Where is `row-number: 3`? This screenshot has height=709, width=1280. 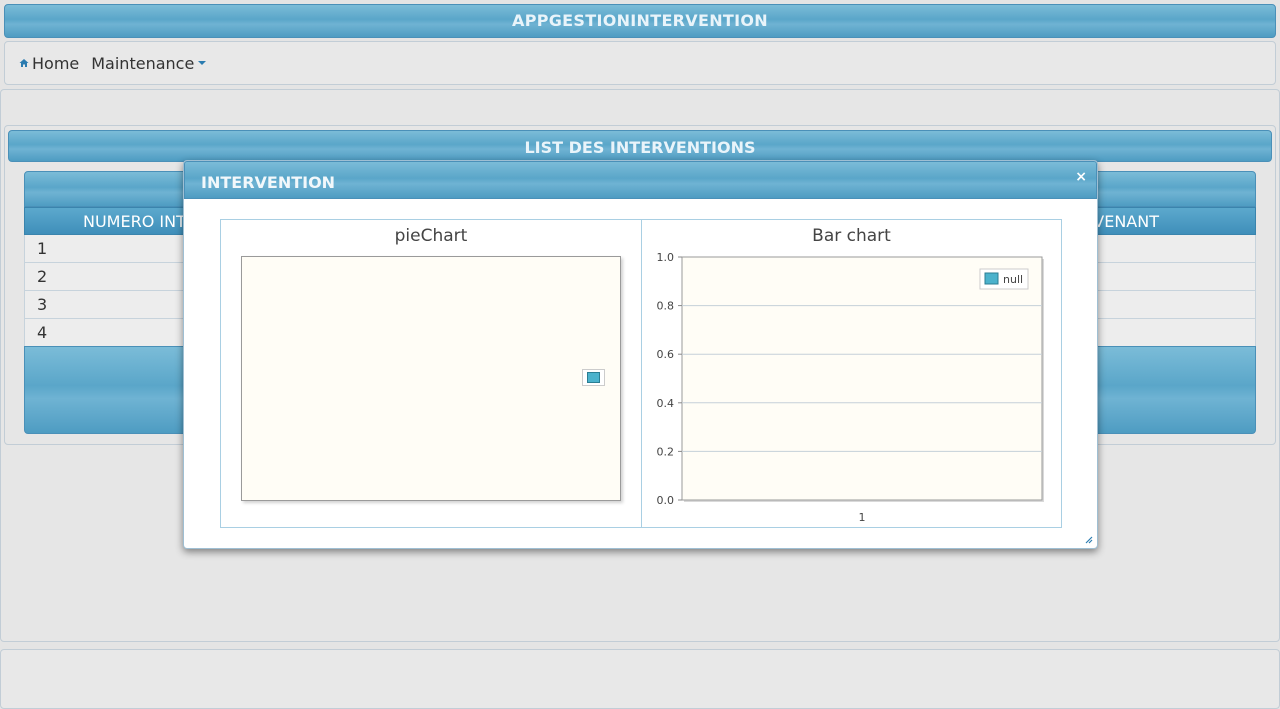 row-number: 3 is located at coordinates (42, 304).